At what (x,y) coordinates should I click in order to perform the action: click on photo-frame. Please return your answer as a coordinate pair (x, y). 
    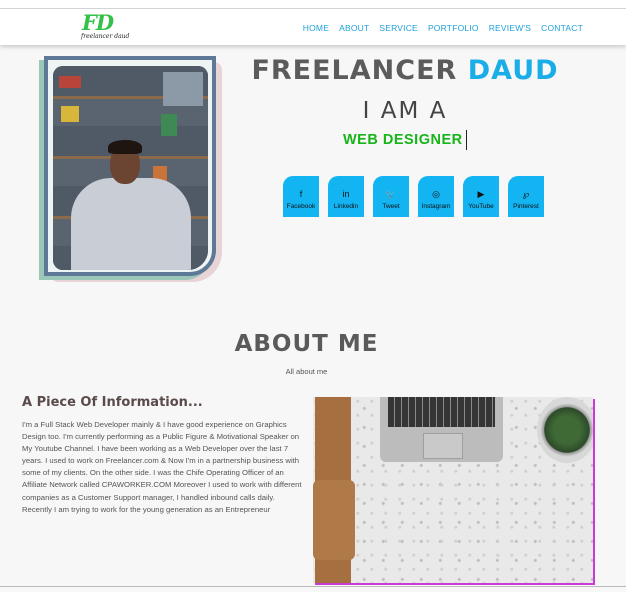
    Looking at the image, I should click on (130, 166).